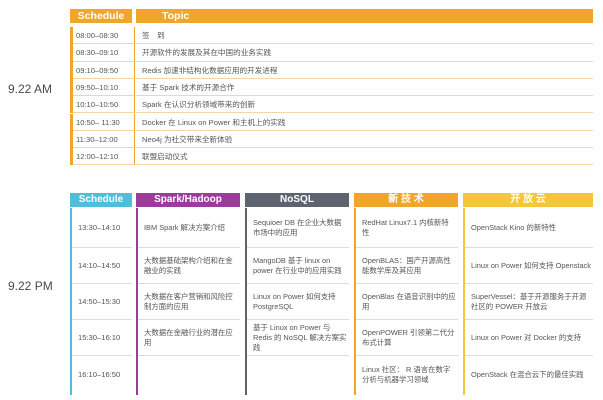  What do you see at coordinates (188, 200) in the screenshot?
I see `pm-spark-header: Spark/Hadoop` at bounding box center [188, 200].